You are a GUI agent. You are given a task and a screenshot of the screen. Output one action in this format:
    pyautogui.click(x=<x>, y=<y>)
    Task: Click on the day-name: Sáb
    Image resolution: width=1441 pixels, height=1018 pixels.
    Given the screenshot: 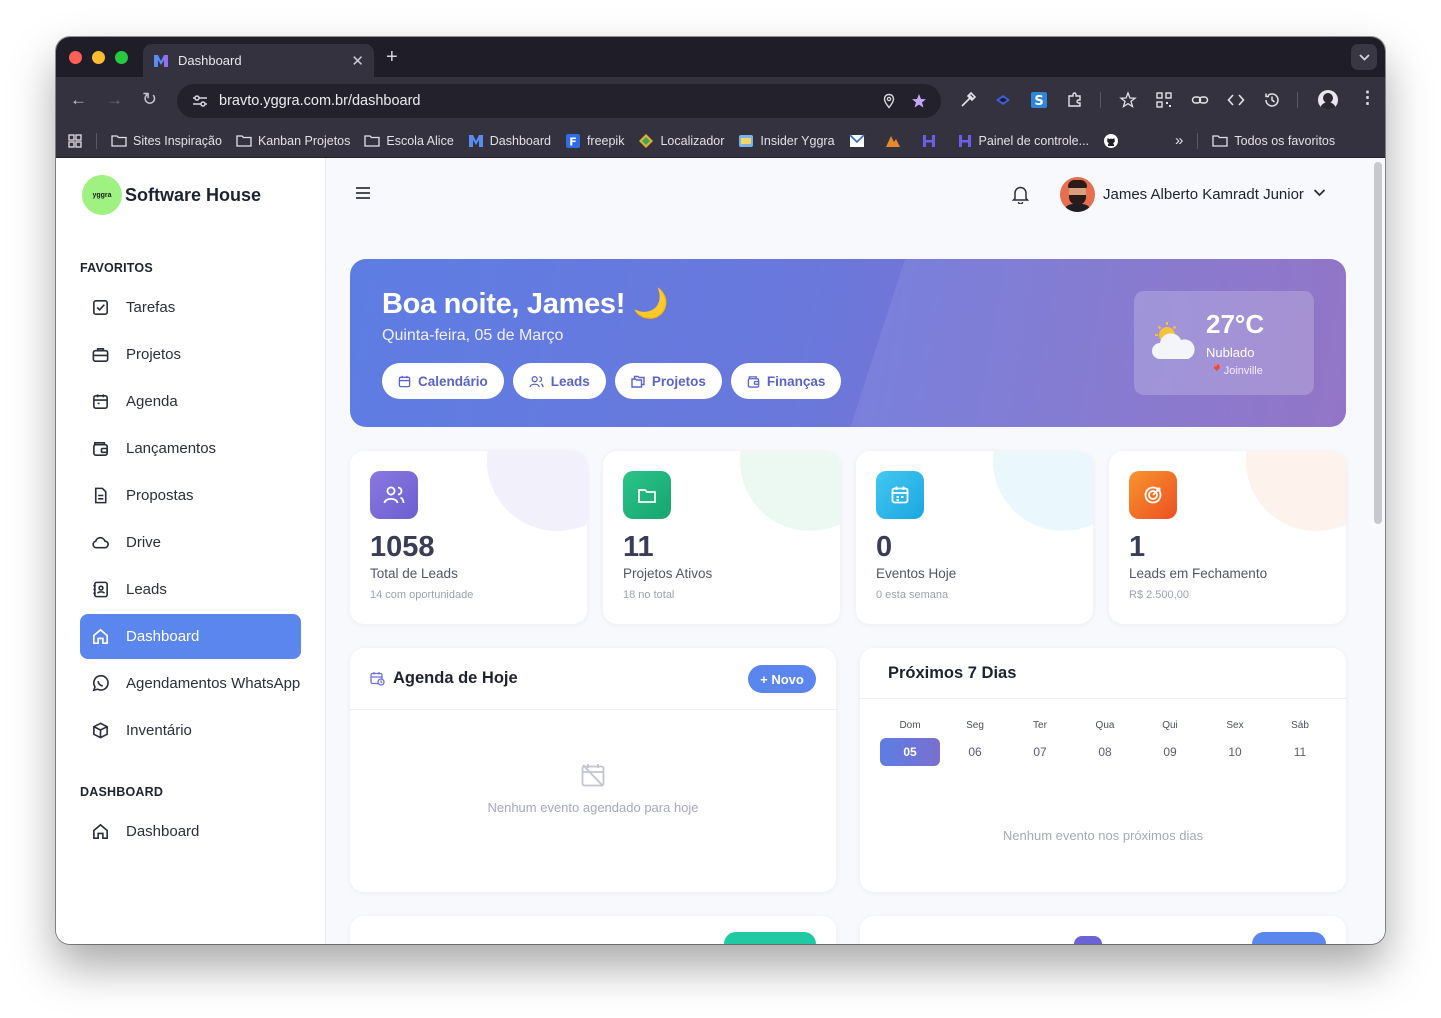 What is the action you would take?
    pyautogui.click(x=1300, y=725)
    